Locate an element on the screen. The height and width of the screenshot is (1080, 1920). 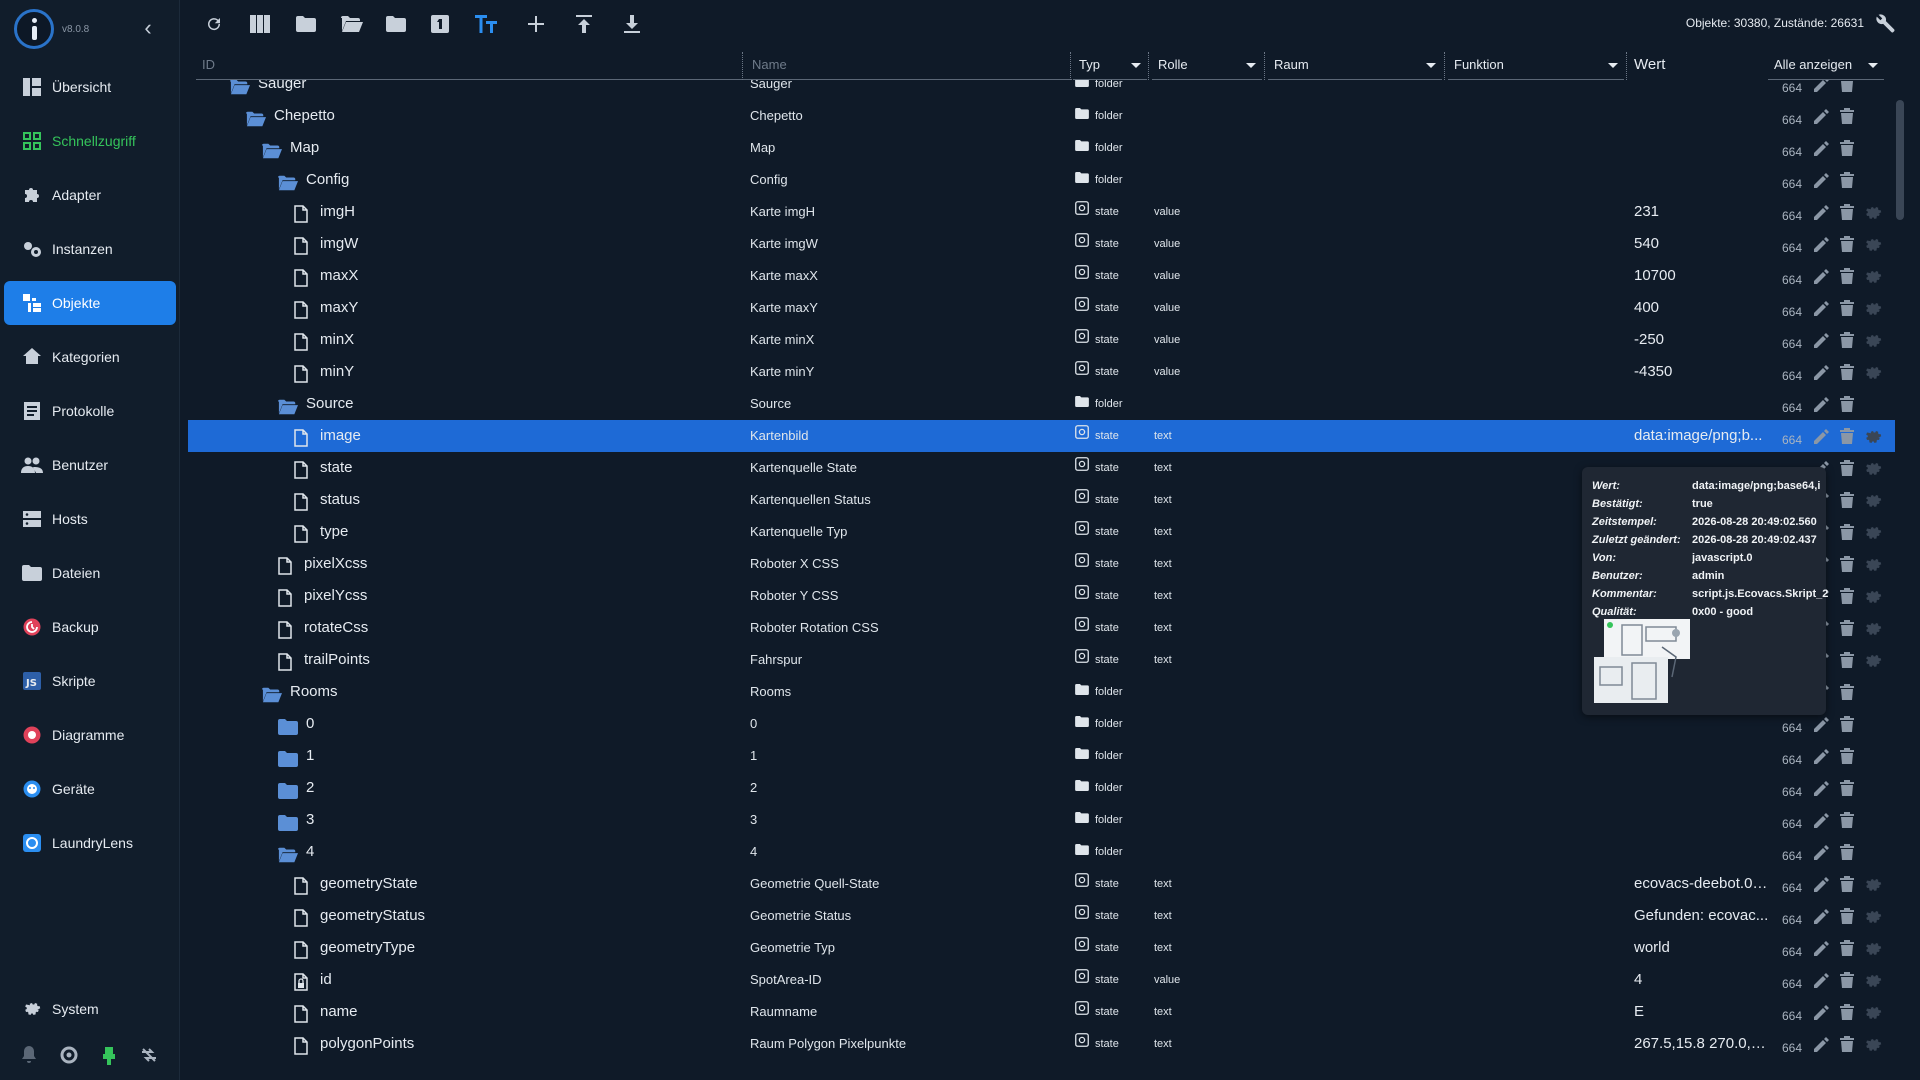
value-cell: -4350 is located at coordinates (1701, 372).